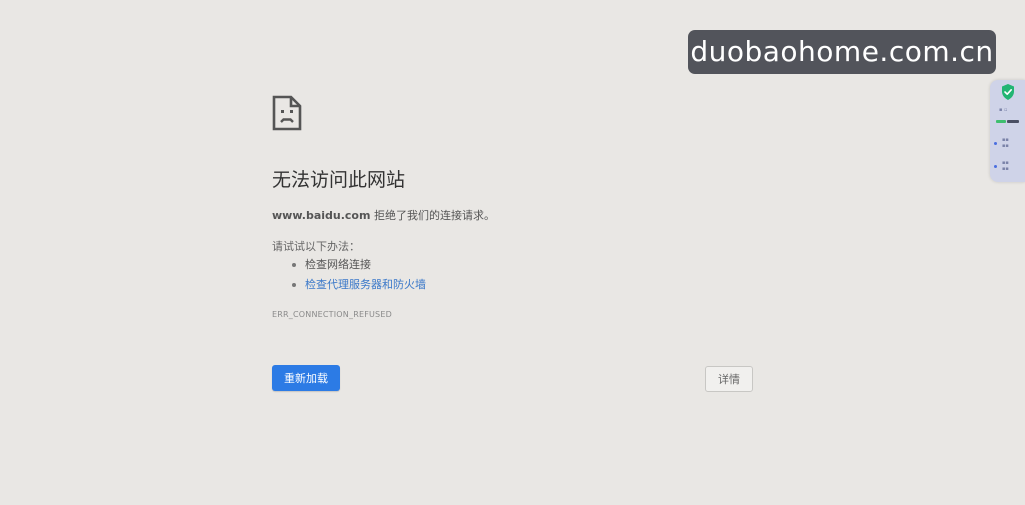 The image size is (1025, 505). Describe the element at coordinates (1008, 92) in the screenshot. I see `shield-check-icon` at that location.